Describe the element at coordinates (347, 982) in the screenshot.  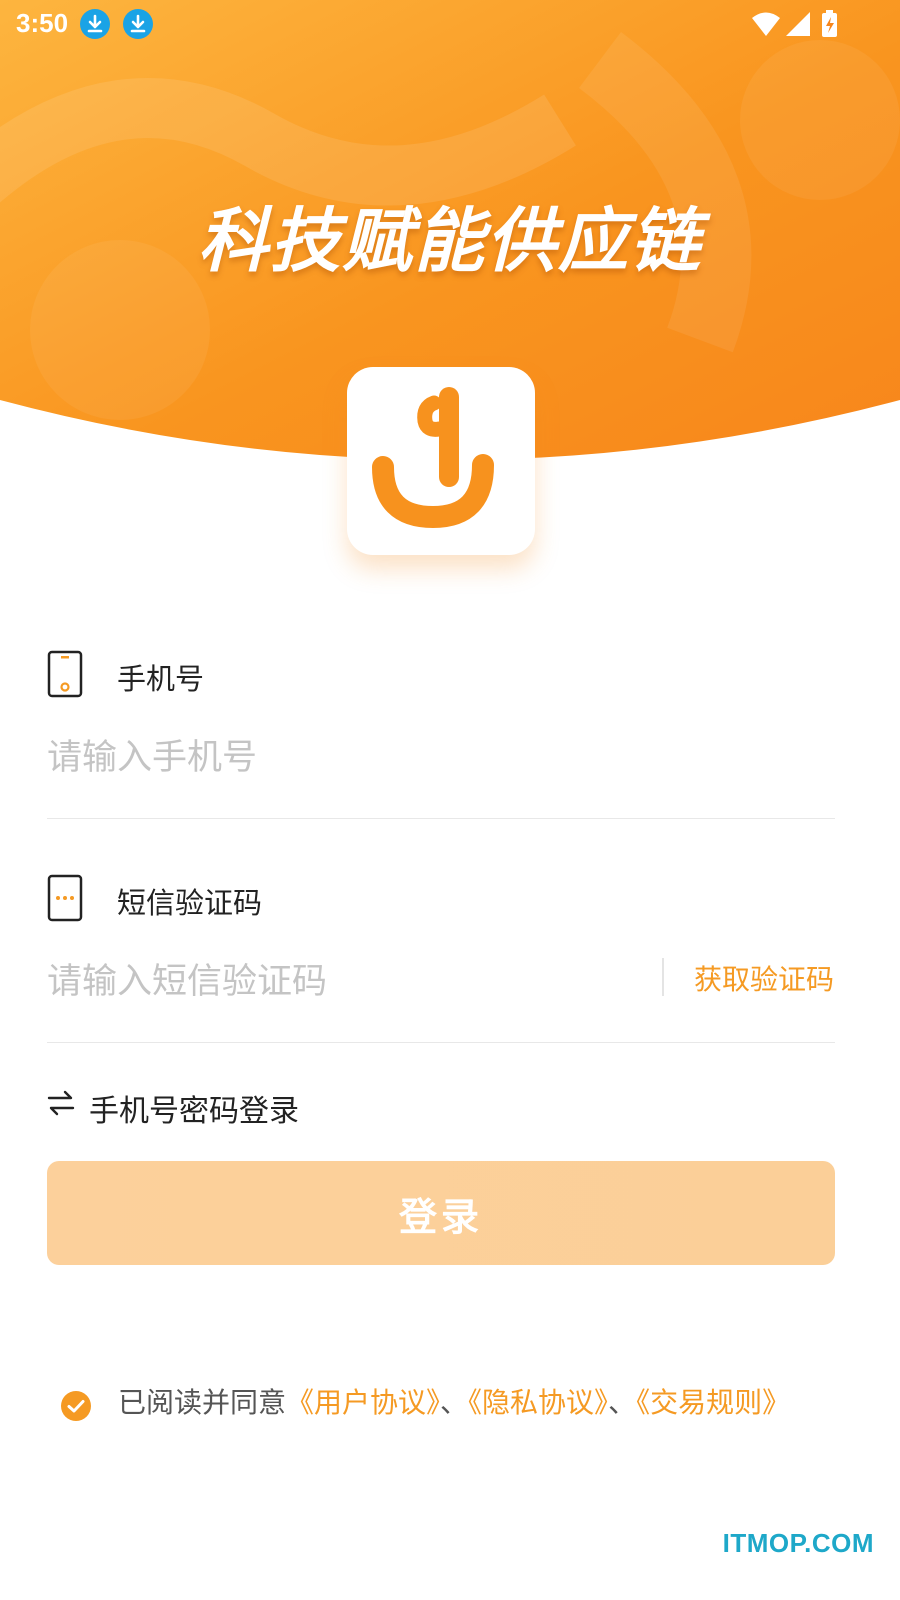
I see `sms-code-input` at that location.